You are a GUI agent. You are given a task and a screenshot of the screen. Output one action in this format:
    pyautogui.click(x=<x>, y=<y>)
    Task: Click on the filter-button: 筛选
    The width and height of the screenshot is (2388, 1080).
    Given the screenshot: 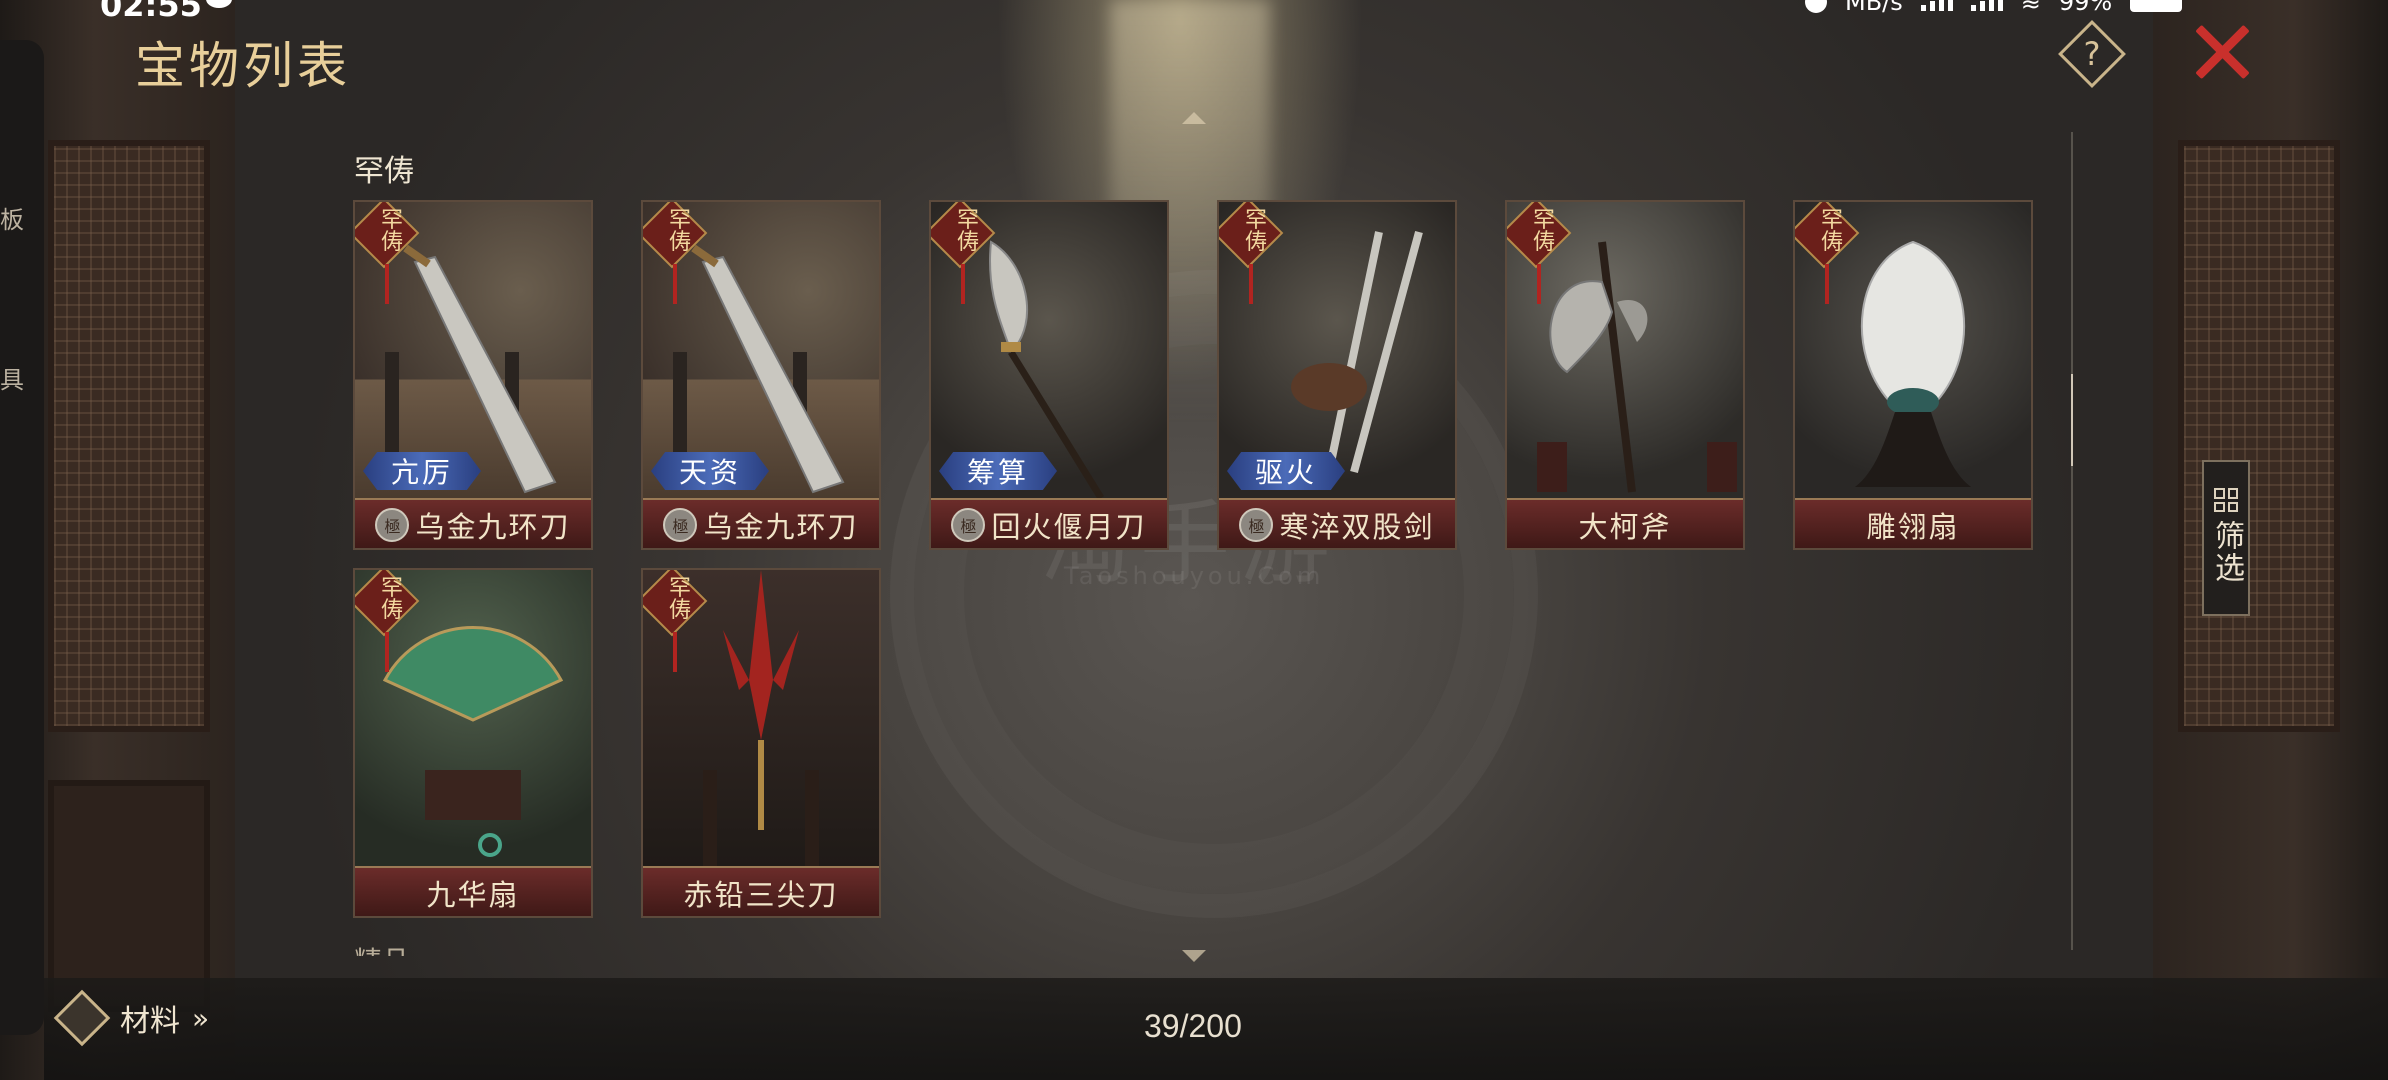 What is the action you would take?
    pyautogui.click(x=2226, y=538)
    